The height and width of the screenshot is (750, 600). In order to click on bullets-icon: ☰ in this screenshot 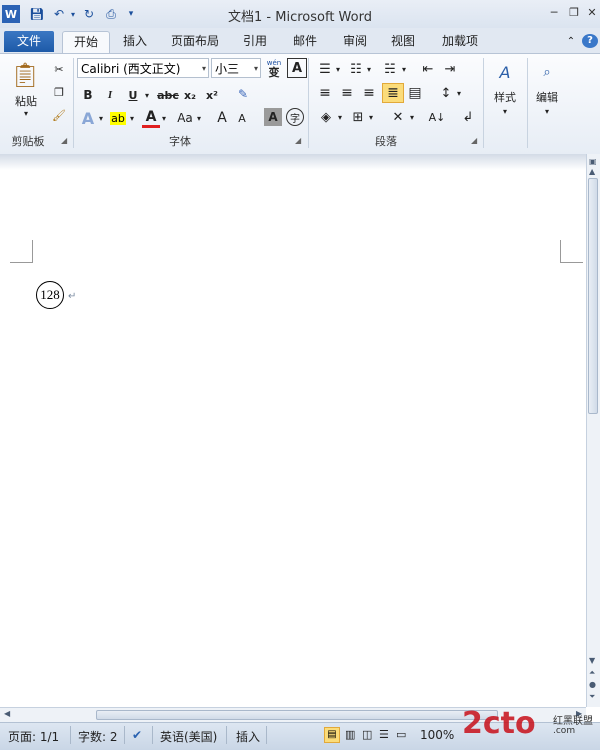, I will do `click(325, 69)`.